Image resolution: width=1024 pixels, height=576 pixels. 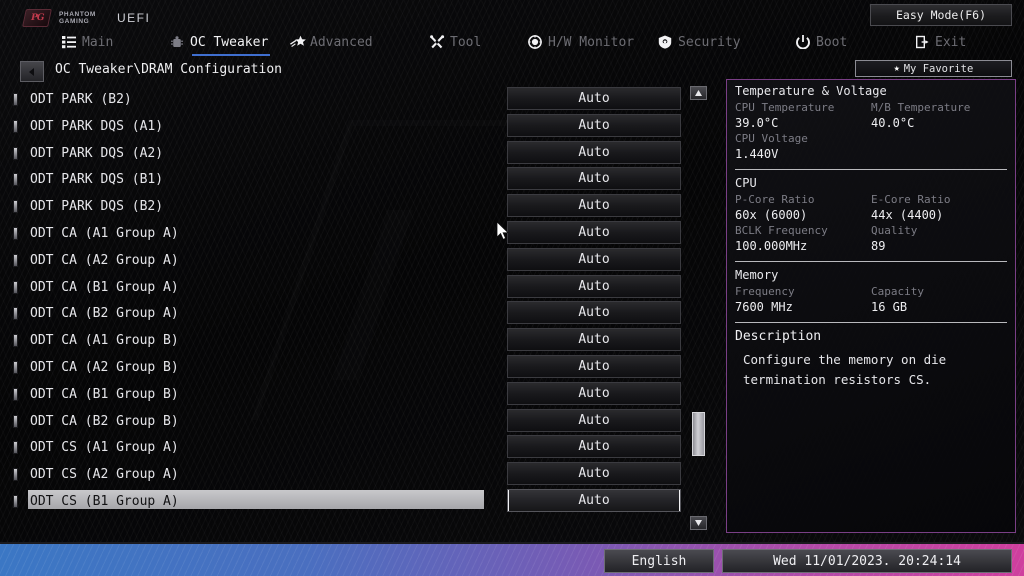 What do you see at coordinates (803, 299) in the screenshot?
I see `memory-frequency: Frequency 7600 MHz` at bounding box center [803, 299].